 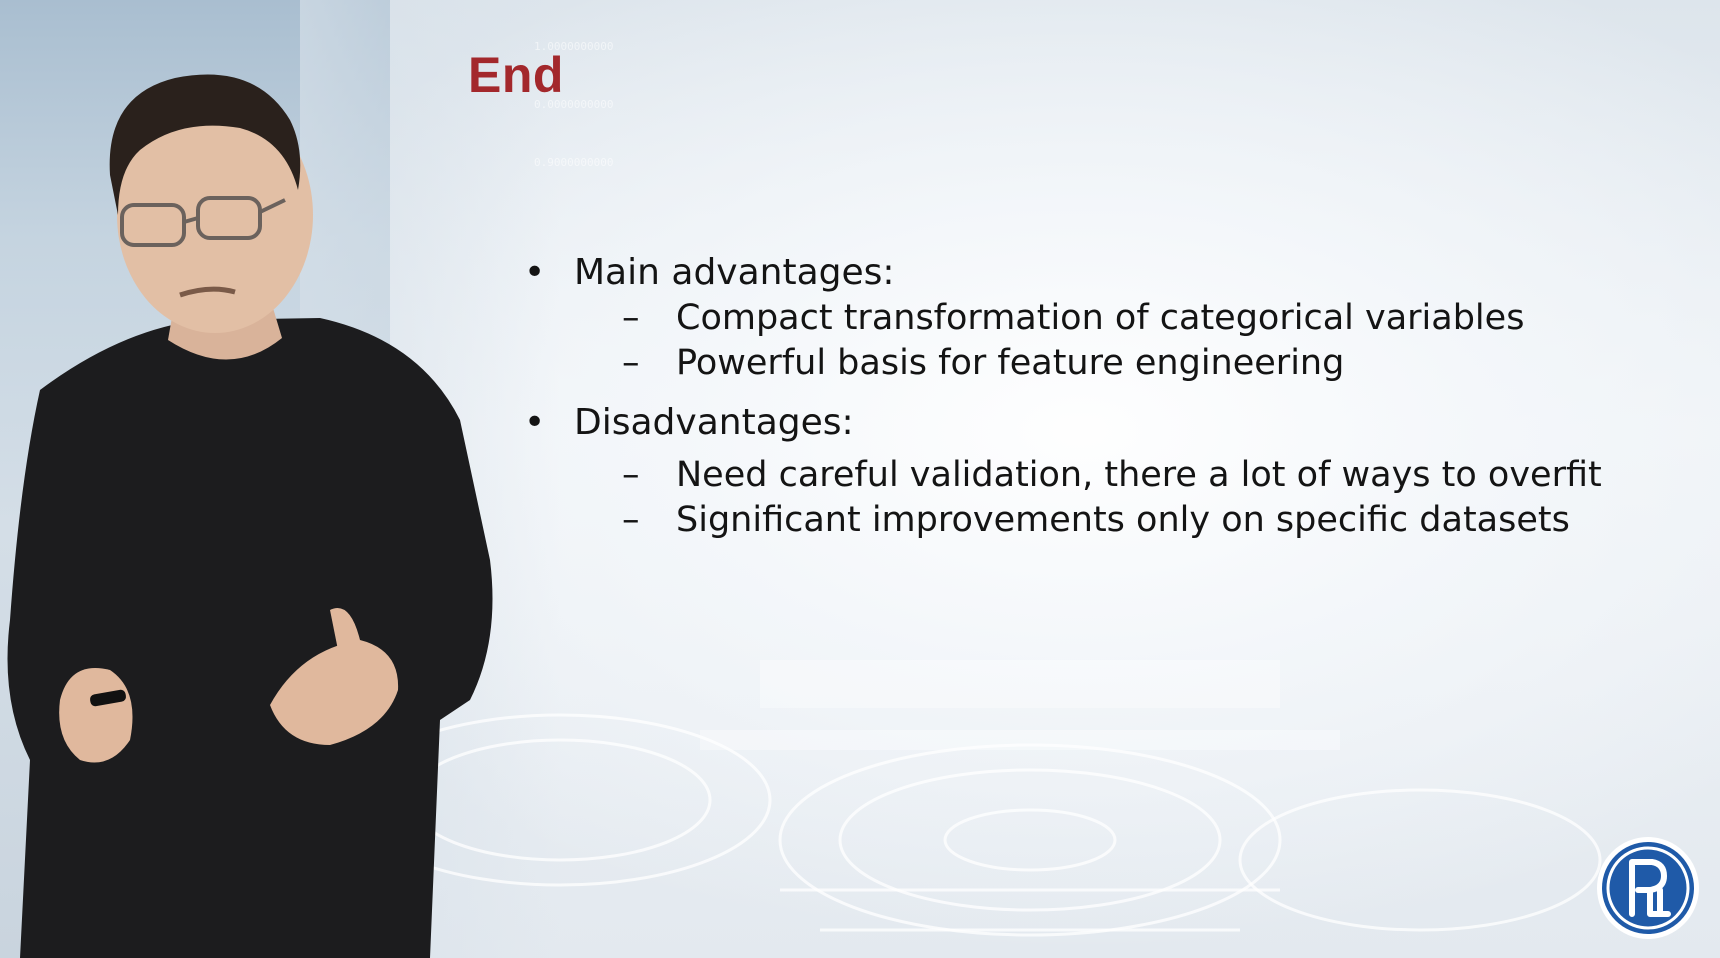 I want to click on sub-item-text: Powerful basis for feature engineering, so click(x=1010, y=363).